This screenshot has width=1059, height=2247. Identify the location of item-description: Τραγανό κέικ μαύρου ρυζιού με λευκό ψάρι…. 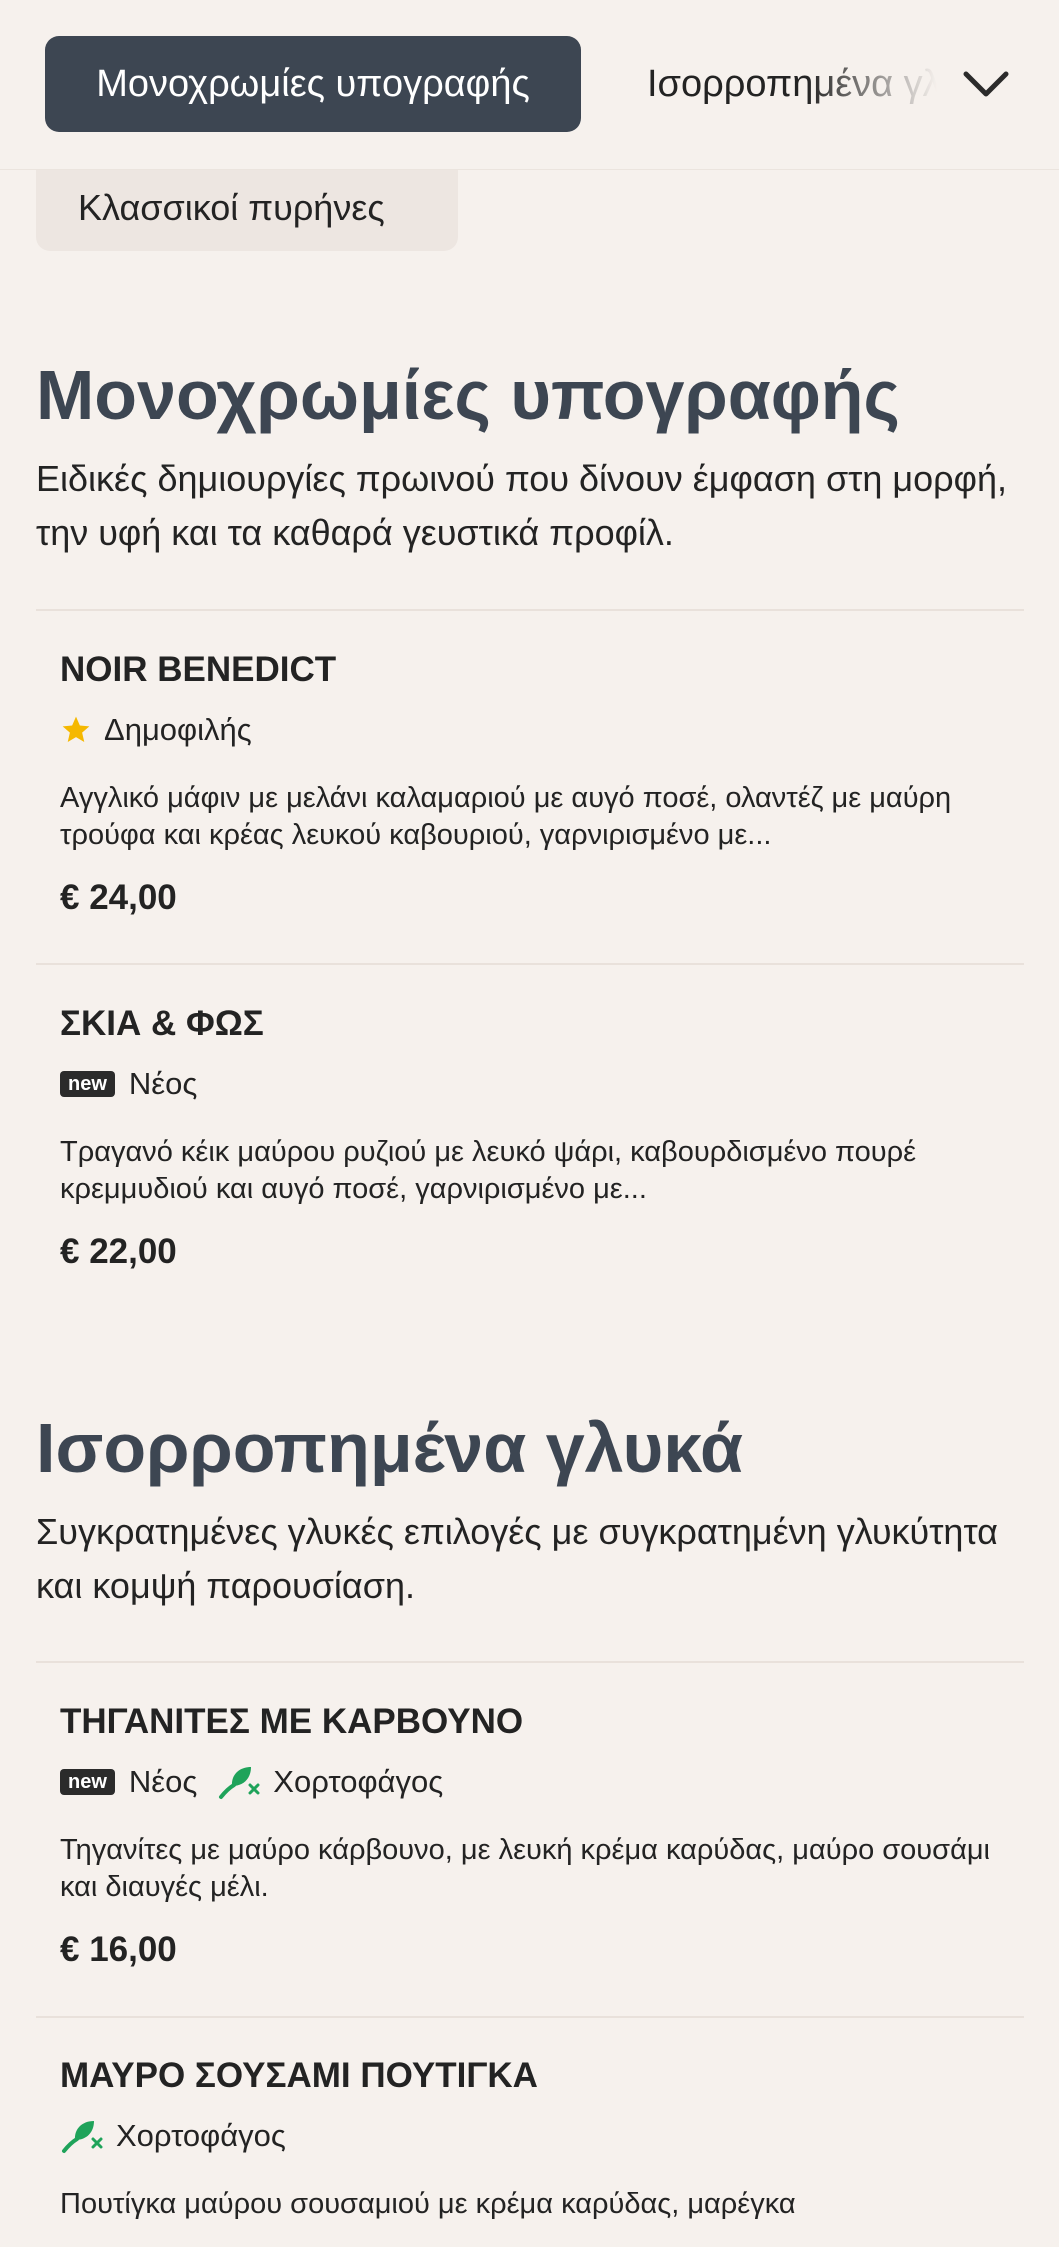
(488, 1170).